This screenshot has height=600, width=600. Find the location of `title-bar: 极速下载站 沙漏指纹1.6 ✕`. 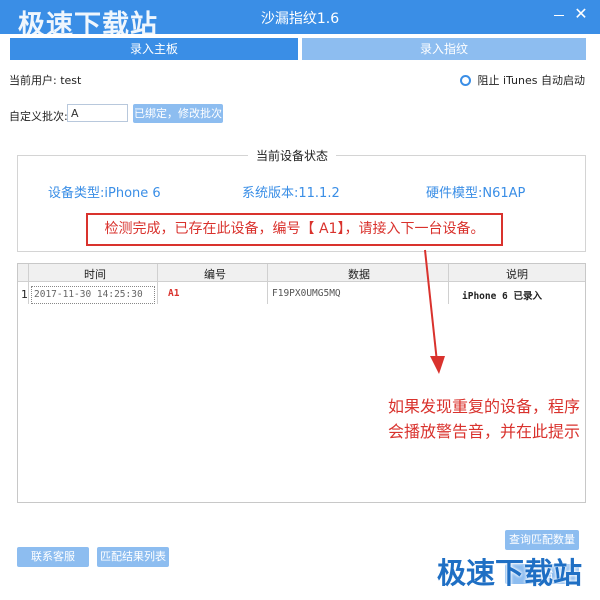

title-bar: 极速下载站 沙漏指纹1.6 ✕ is located at coordinates (300, 20).